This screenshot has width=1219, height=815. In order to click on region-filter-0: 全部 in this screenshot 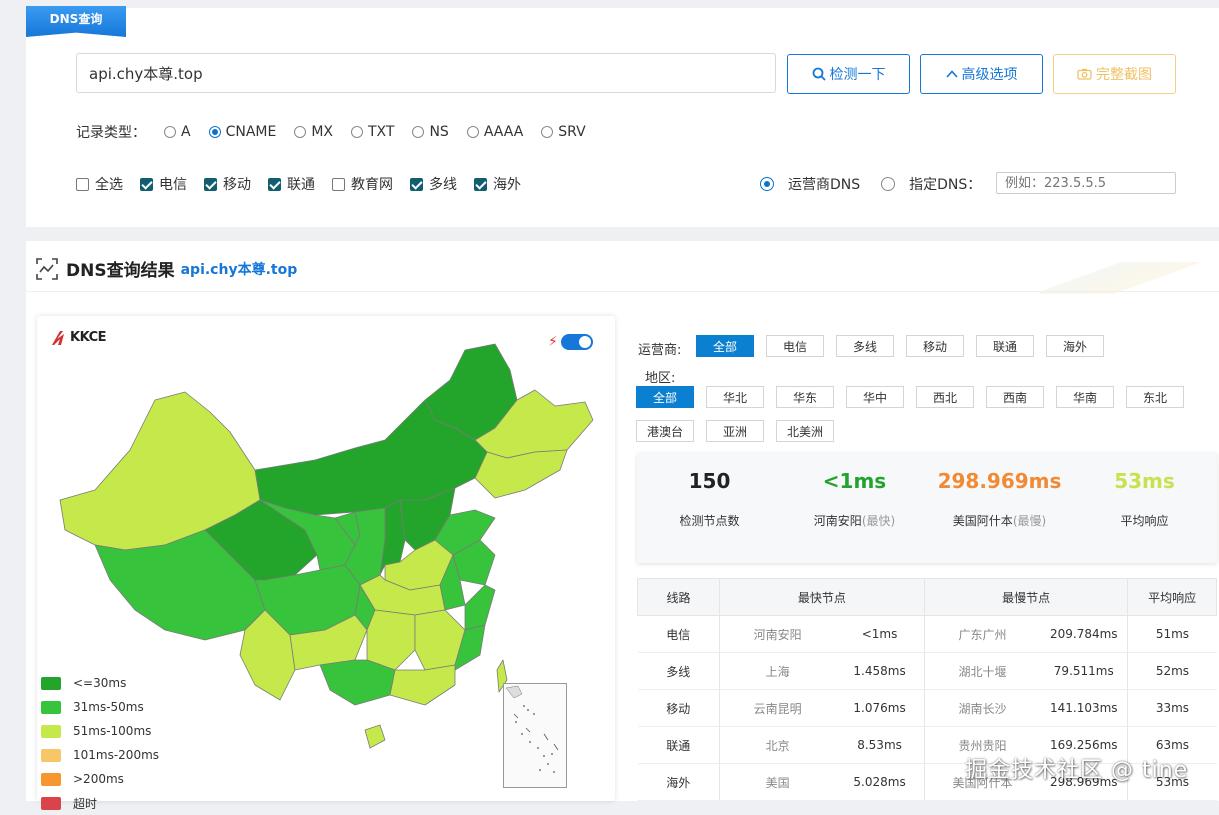, I will do `click(665, 397)`.